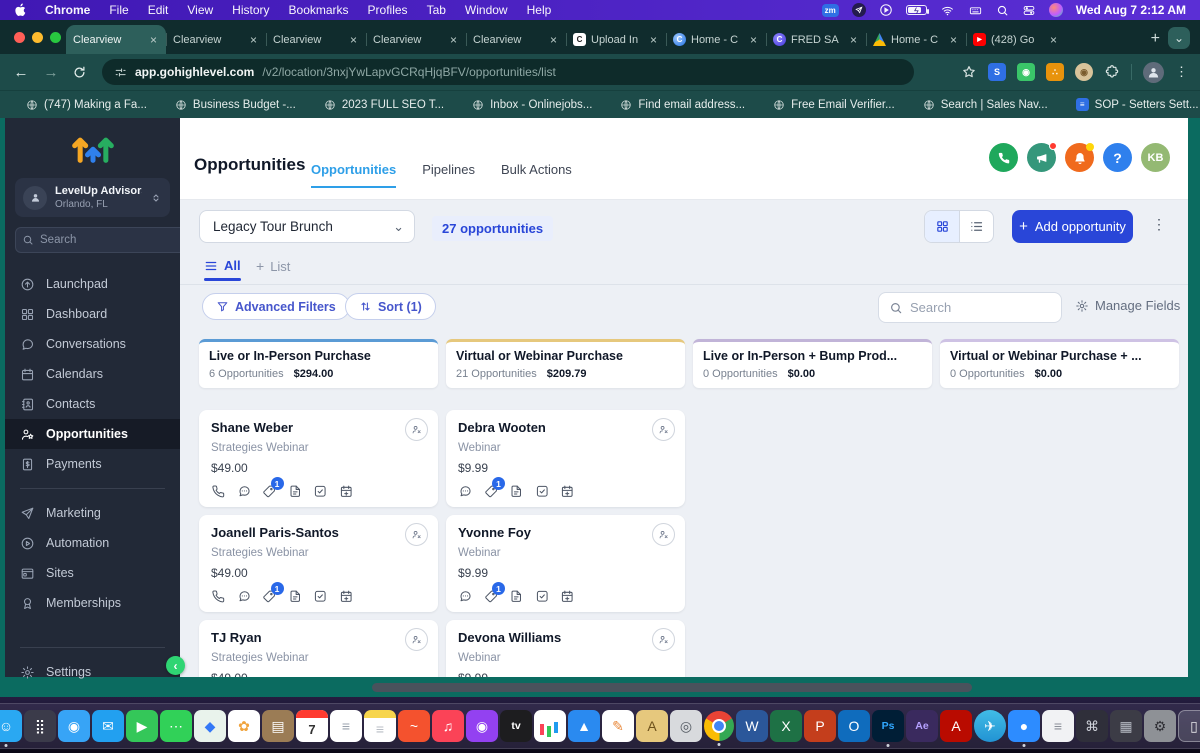  I want to click on sidebar-collapse-button: ‹, so click(175, 665).